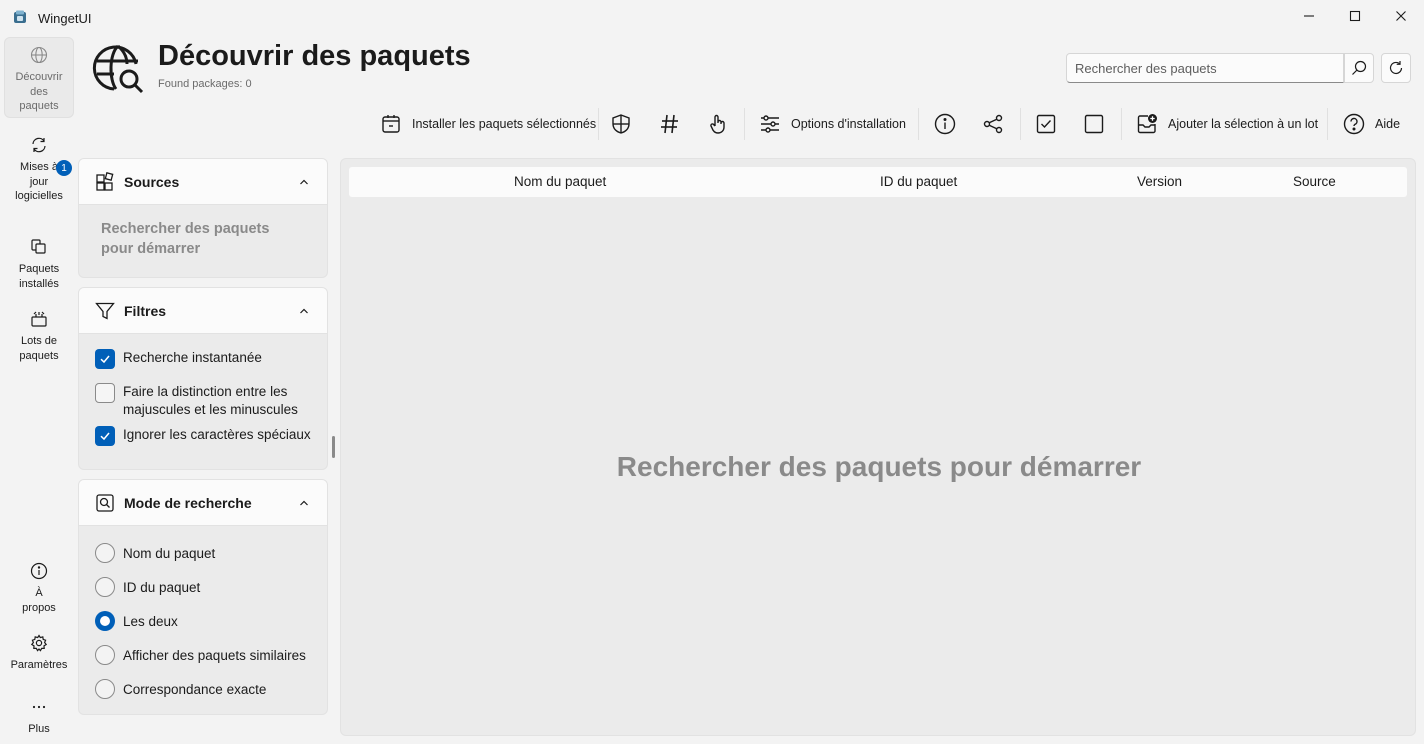  What do you see at coordinates (1147, 124) in the screenshot?
I see `add-bundle-icon` at bounding box center [1147, 124].